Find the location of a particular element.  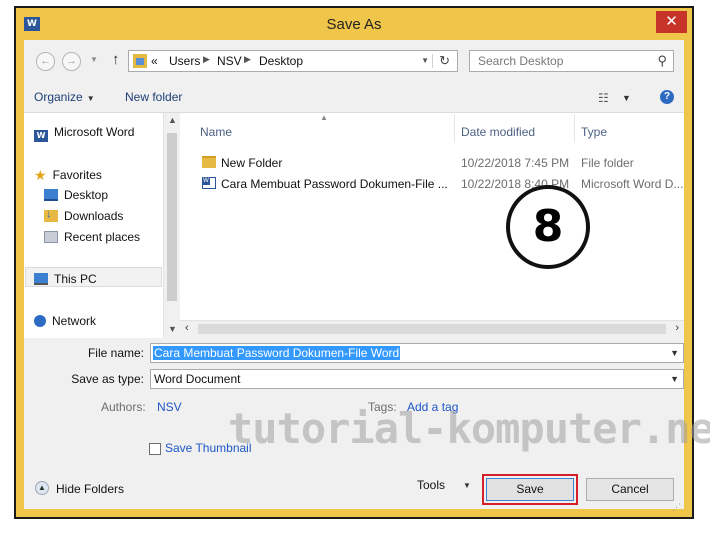

scroll-left-icon: ‹ is located at coordinates (187, 328).